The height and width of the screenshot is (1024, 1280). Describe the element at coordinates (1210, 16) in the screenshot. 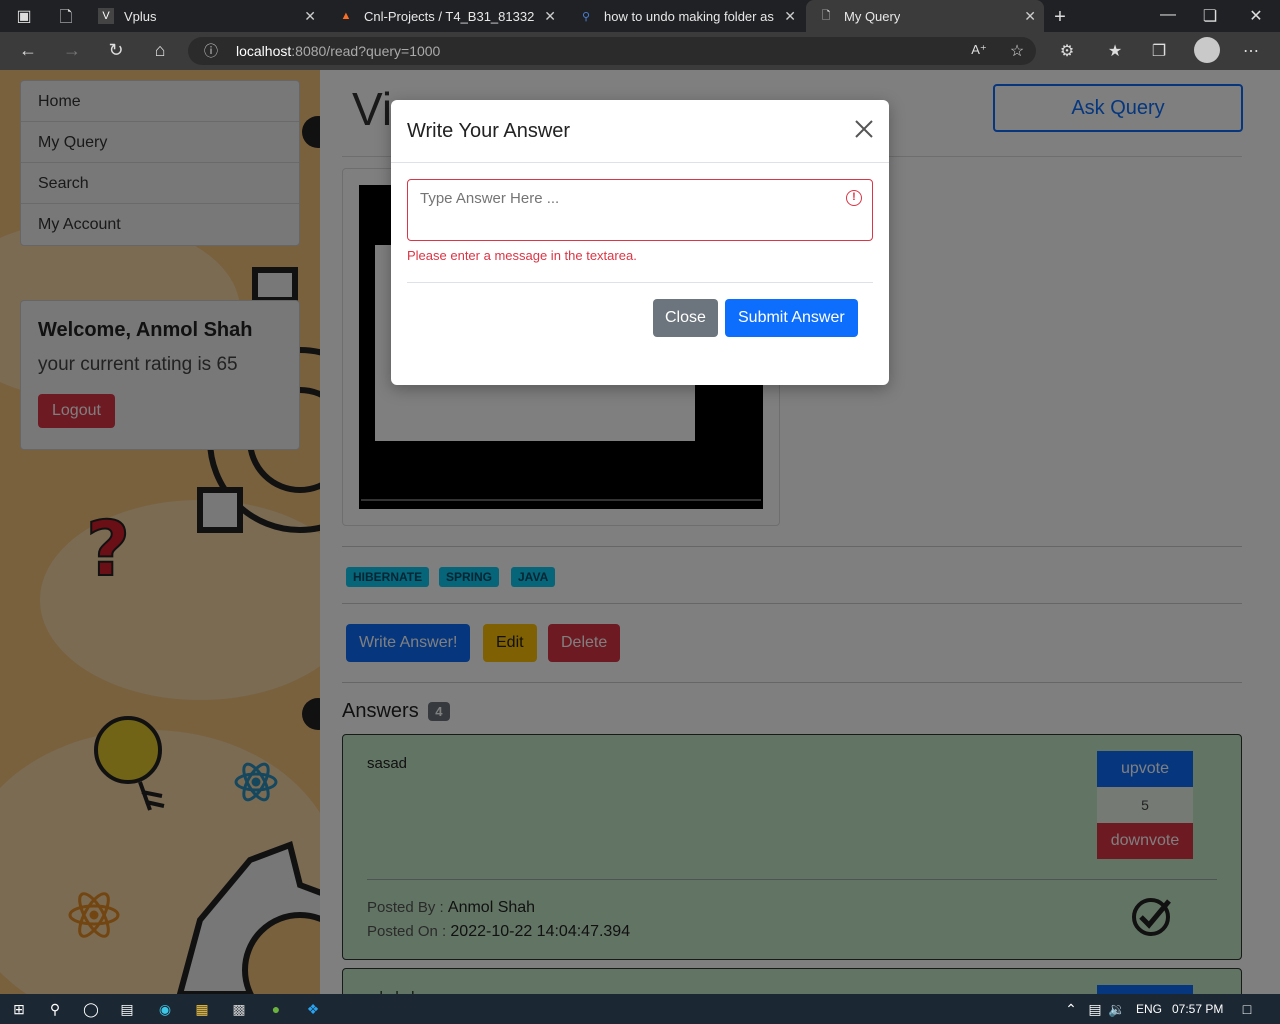

I see `restore-icon: ❏` at that location.